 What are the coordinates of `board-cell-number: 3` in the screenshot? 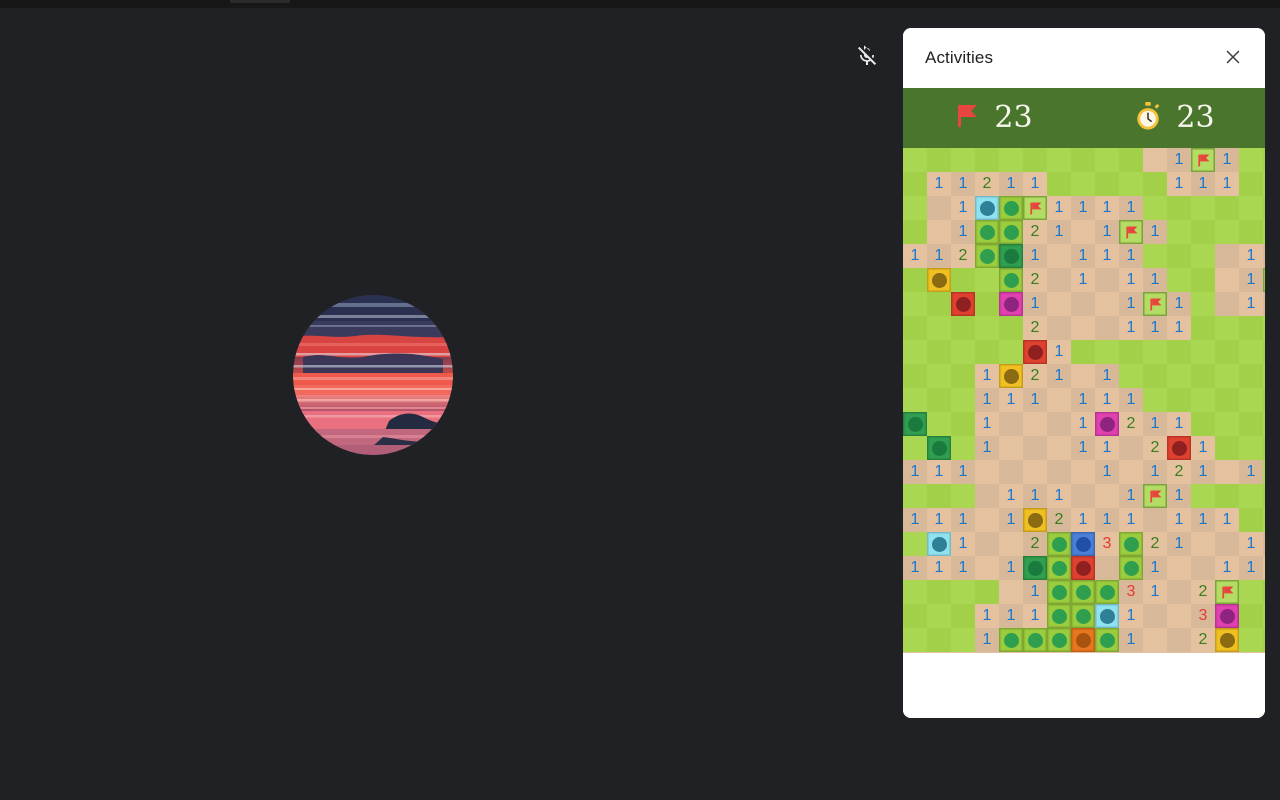 It's located at (1107, 544).